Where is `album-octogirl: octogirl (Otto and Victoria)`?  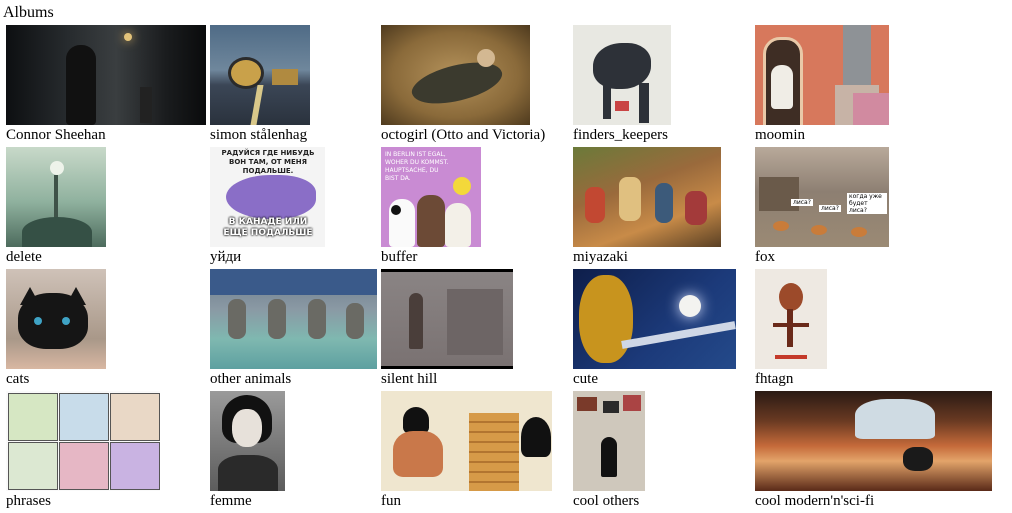
album-octogirl: octogirl (Otto and Victoria) is located at coordinates (463, 84).